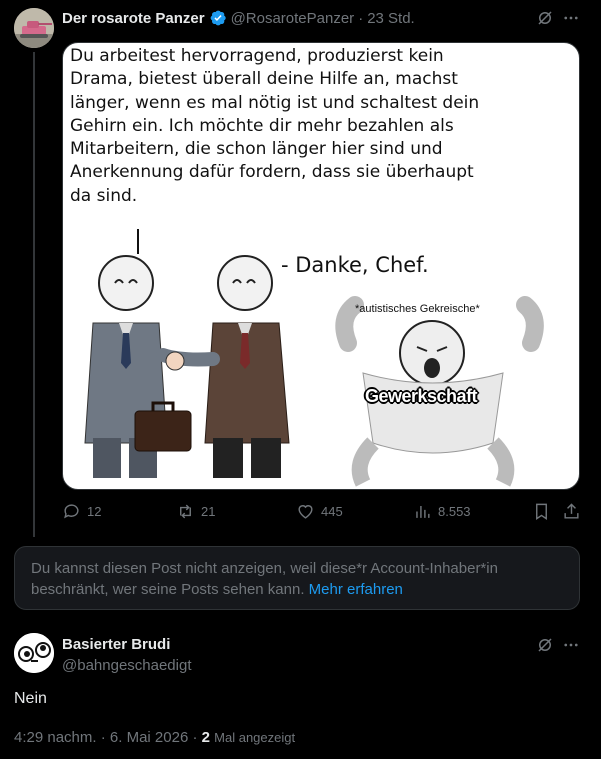 The height and width of the screenshot is (759, 601). I want to click on reply-view-label: Mal angezeigt, so click(255, 737).